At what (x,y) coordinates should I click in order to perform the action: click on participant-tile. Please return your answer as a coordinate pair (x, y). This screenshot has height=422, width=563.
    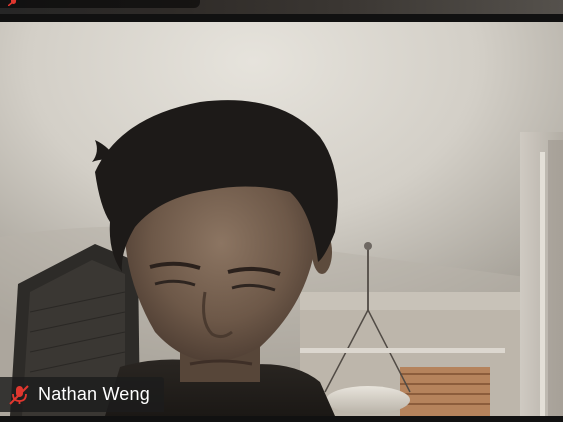
    Looking at the image, I should click on (281, 7).